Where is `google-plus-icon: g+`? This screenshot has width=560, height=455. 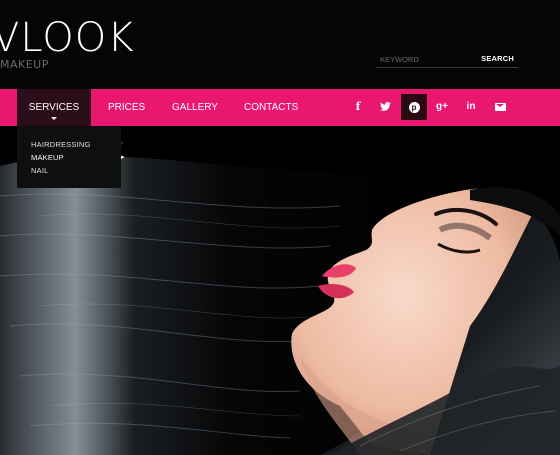 google-plus-icon: g+ is located at coordinates (442, 107).